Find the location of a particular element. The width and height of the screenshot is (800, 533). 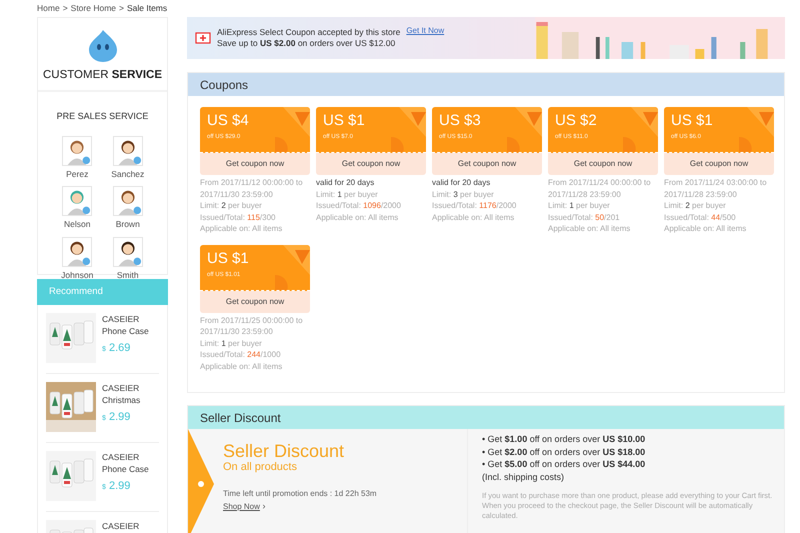

coupon-amount: US $4 is located at coordinates (228, 121).